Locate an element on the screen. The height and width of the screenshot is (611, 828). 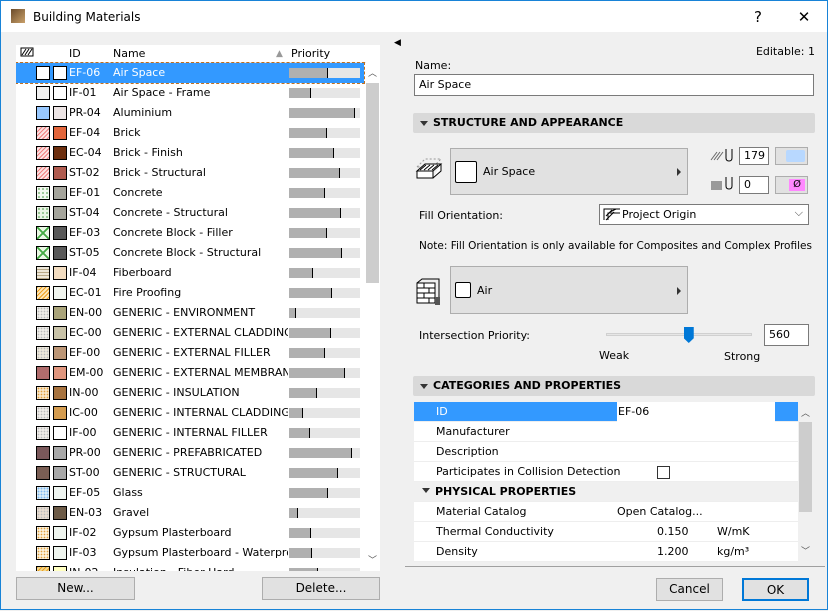
list-item: IF-00 GENERIC - INTERNAL FILLER is located at coordinates (190, 433).